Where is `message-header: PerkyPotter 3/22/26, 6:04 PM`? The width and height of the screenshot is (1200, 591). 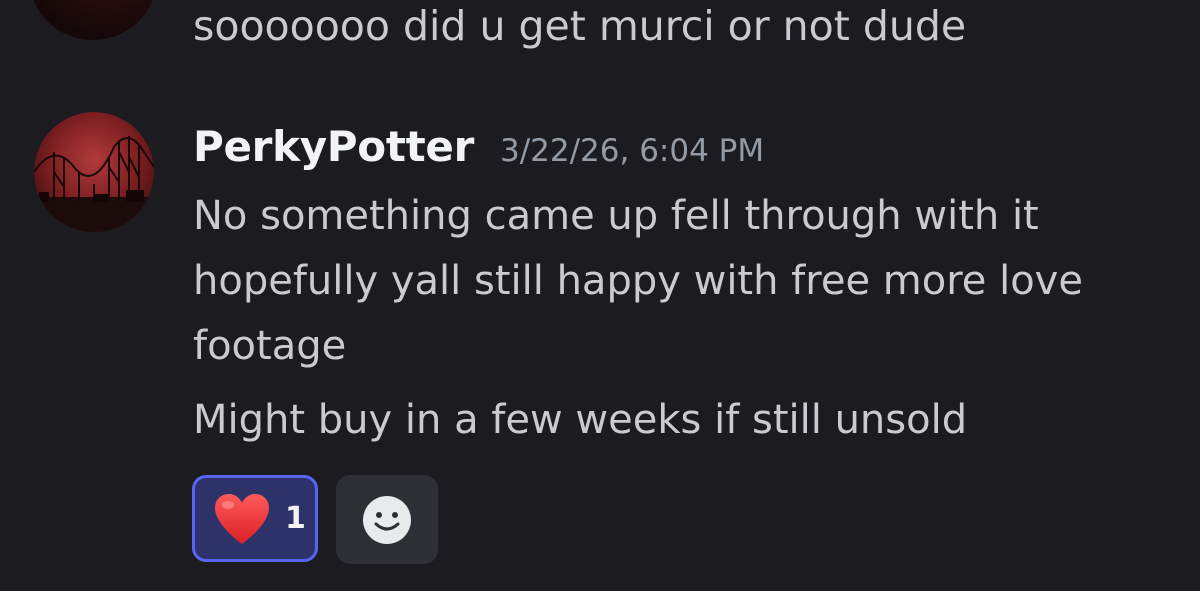 message-header: PerkyPotter 3/22/26, 6:04 PM is located at coordinates (478, 150).